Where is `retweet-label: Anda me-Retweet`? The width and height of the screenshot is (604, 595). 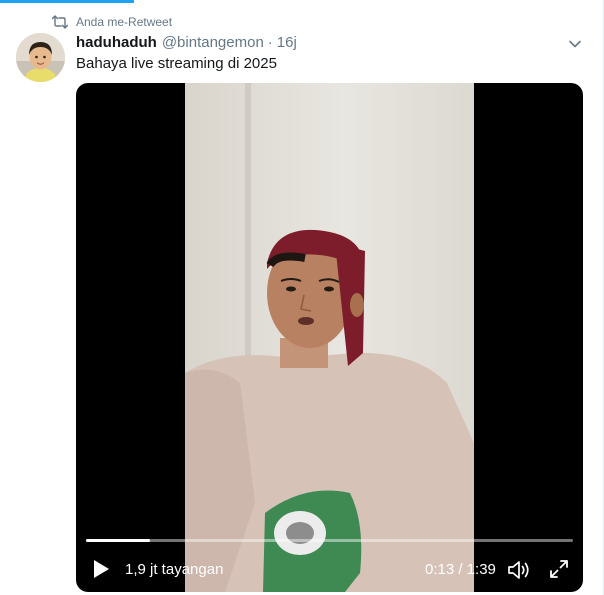 retweet-label: Anda me-Retweet is located at coordinates (124, 22).